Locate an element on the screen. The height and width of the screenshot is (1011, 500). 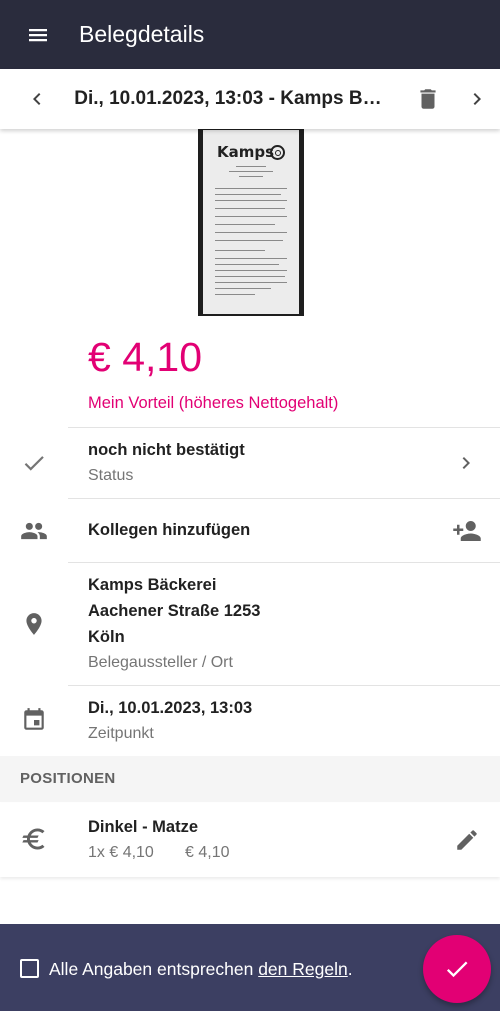
receipt-title: Di., 10.01.2023, 13:03 - Kamps Bäckerei is located at coordinates (232, 98).